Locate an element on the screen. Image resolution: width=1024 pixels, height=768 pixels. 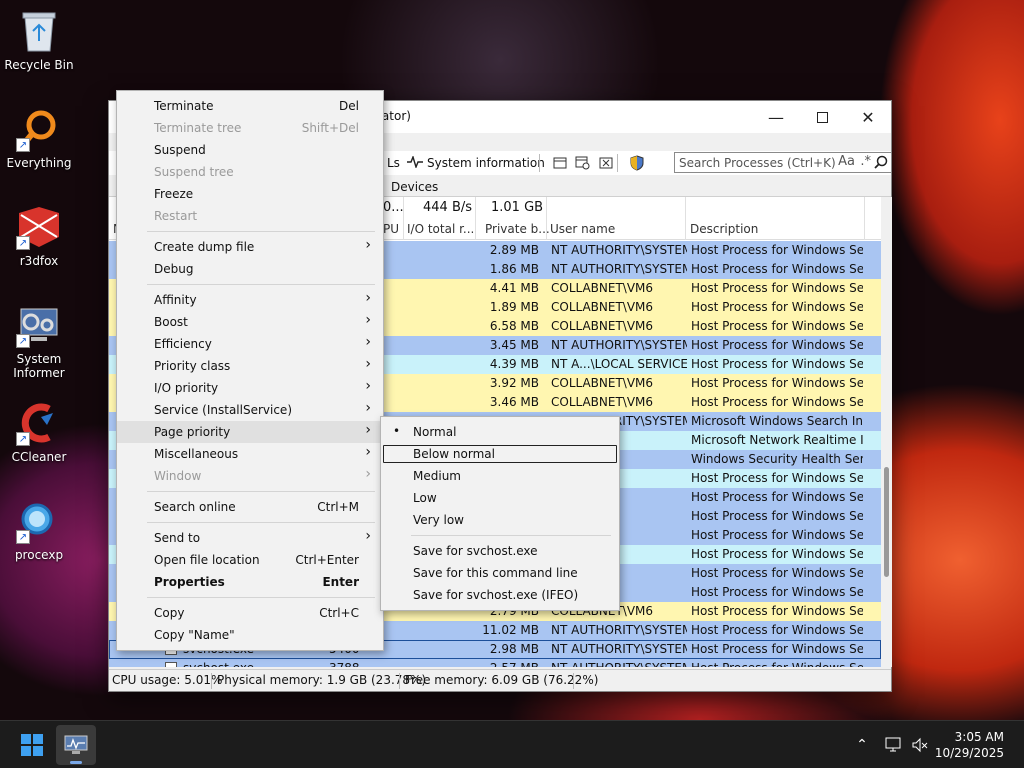
menu-item-boost: Boost › is located at coordinates (250, 322).